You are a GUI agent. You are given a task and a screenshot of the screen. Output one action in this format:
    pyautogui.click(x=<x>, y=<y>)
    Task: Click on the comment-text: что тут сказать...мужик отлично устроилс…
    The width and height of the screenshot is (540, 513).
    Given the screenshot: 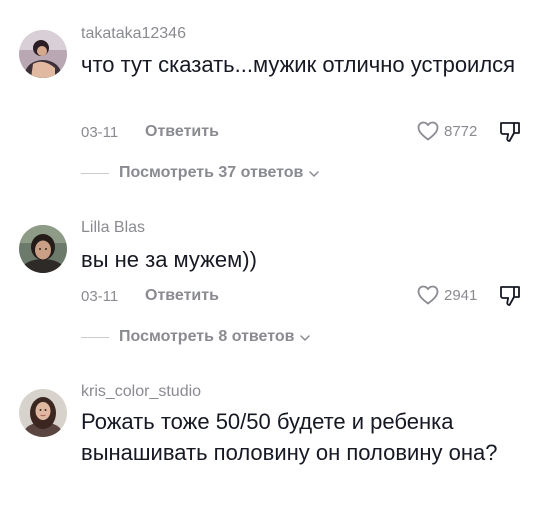 What is the action you would take?
    pyautogui.click(x=298, y=64)
    